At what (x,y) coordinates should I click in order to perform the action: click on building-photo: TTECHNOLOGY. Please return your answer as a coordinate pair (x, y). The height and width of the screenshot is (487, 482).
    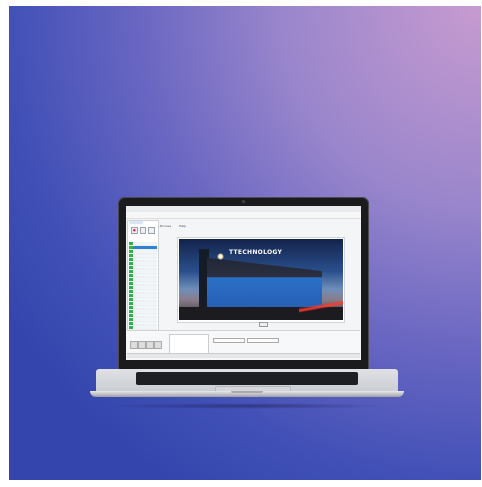
    Looking at the image, I should click on (261, 279).